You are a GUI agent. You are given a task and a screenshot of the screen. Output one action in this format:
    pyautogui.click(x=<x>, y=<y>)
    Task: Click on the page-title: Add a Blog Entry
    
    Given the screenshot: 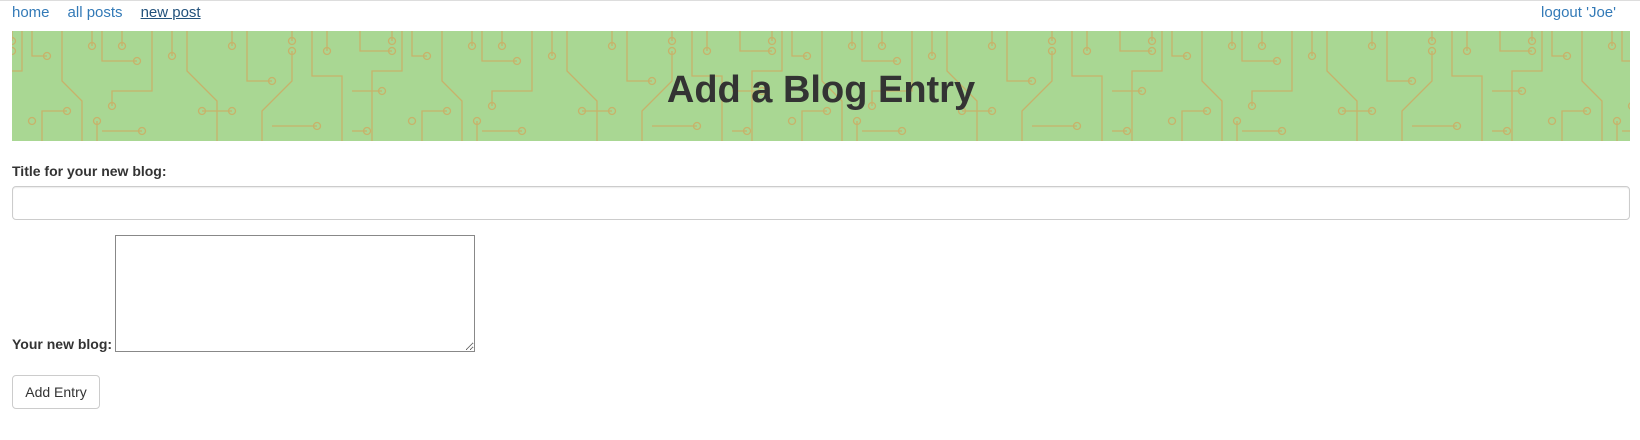 What is the action you would take?
    pyautogui.click(x=821, y=90)
    